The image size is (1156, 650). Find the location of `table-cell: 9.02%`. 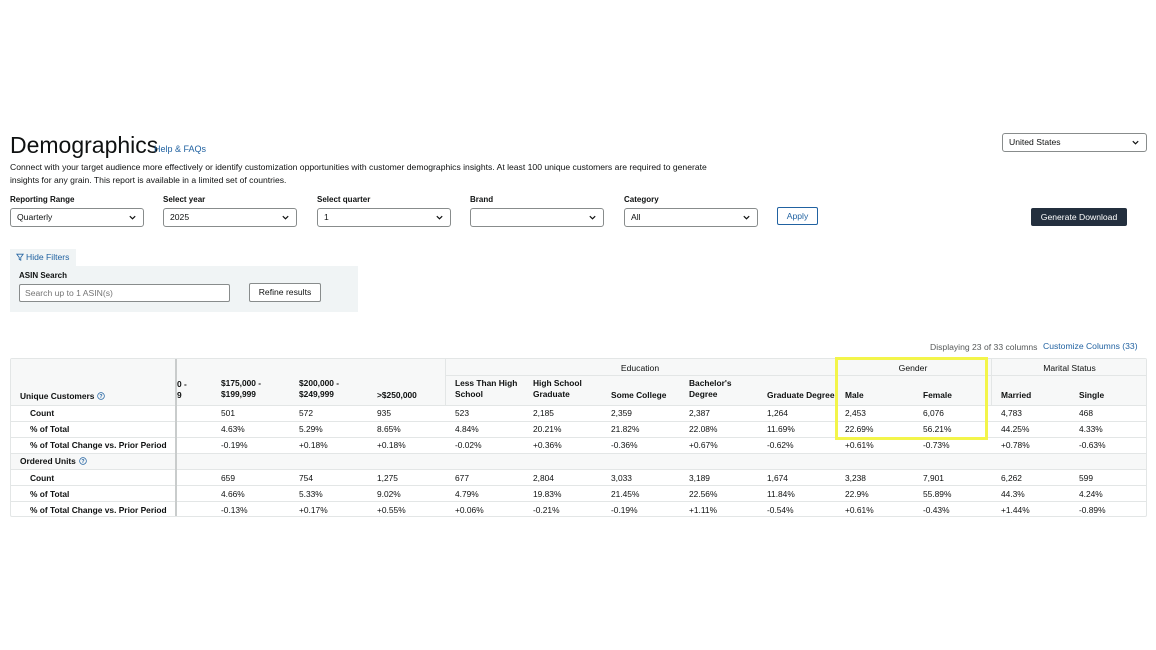

table-cell: 9.02% is located at coordinates (389, 494).